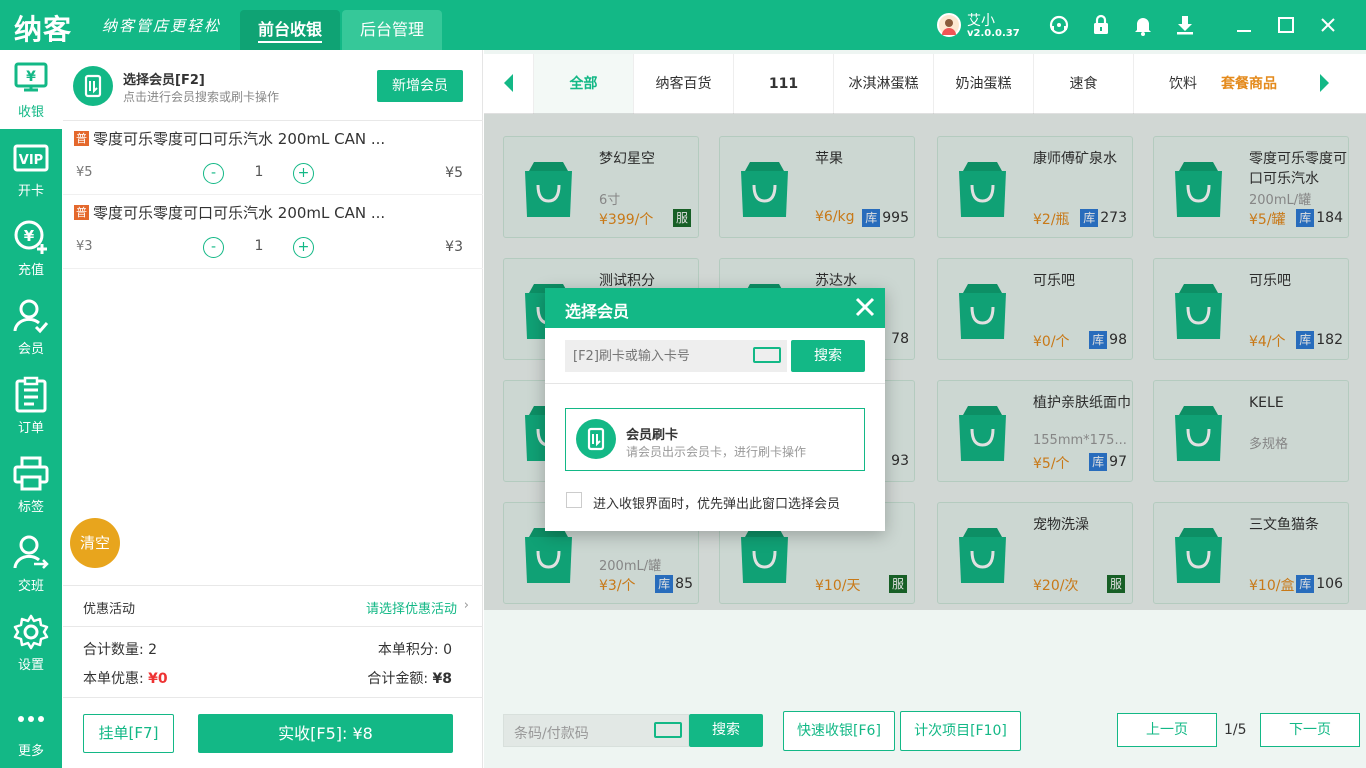 This screenshot has height=768, width=1366. I want to click on cashier-icon: ¥, so click(31, 77).